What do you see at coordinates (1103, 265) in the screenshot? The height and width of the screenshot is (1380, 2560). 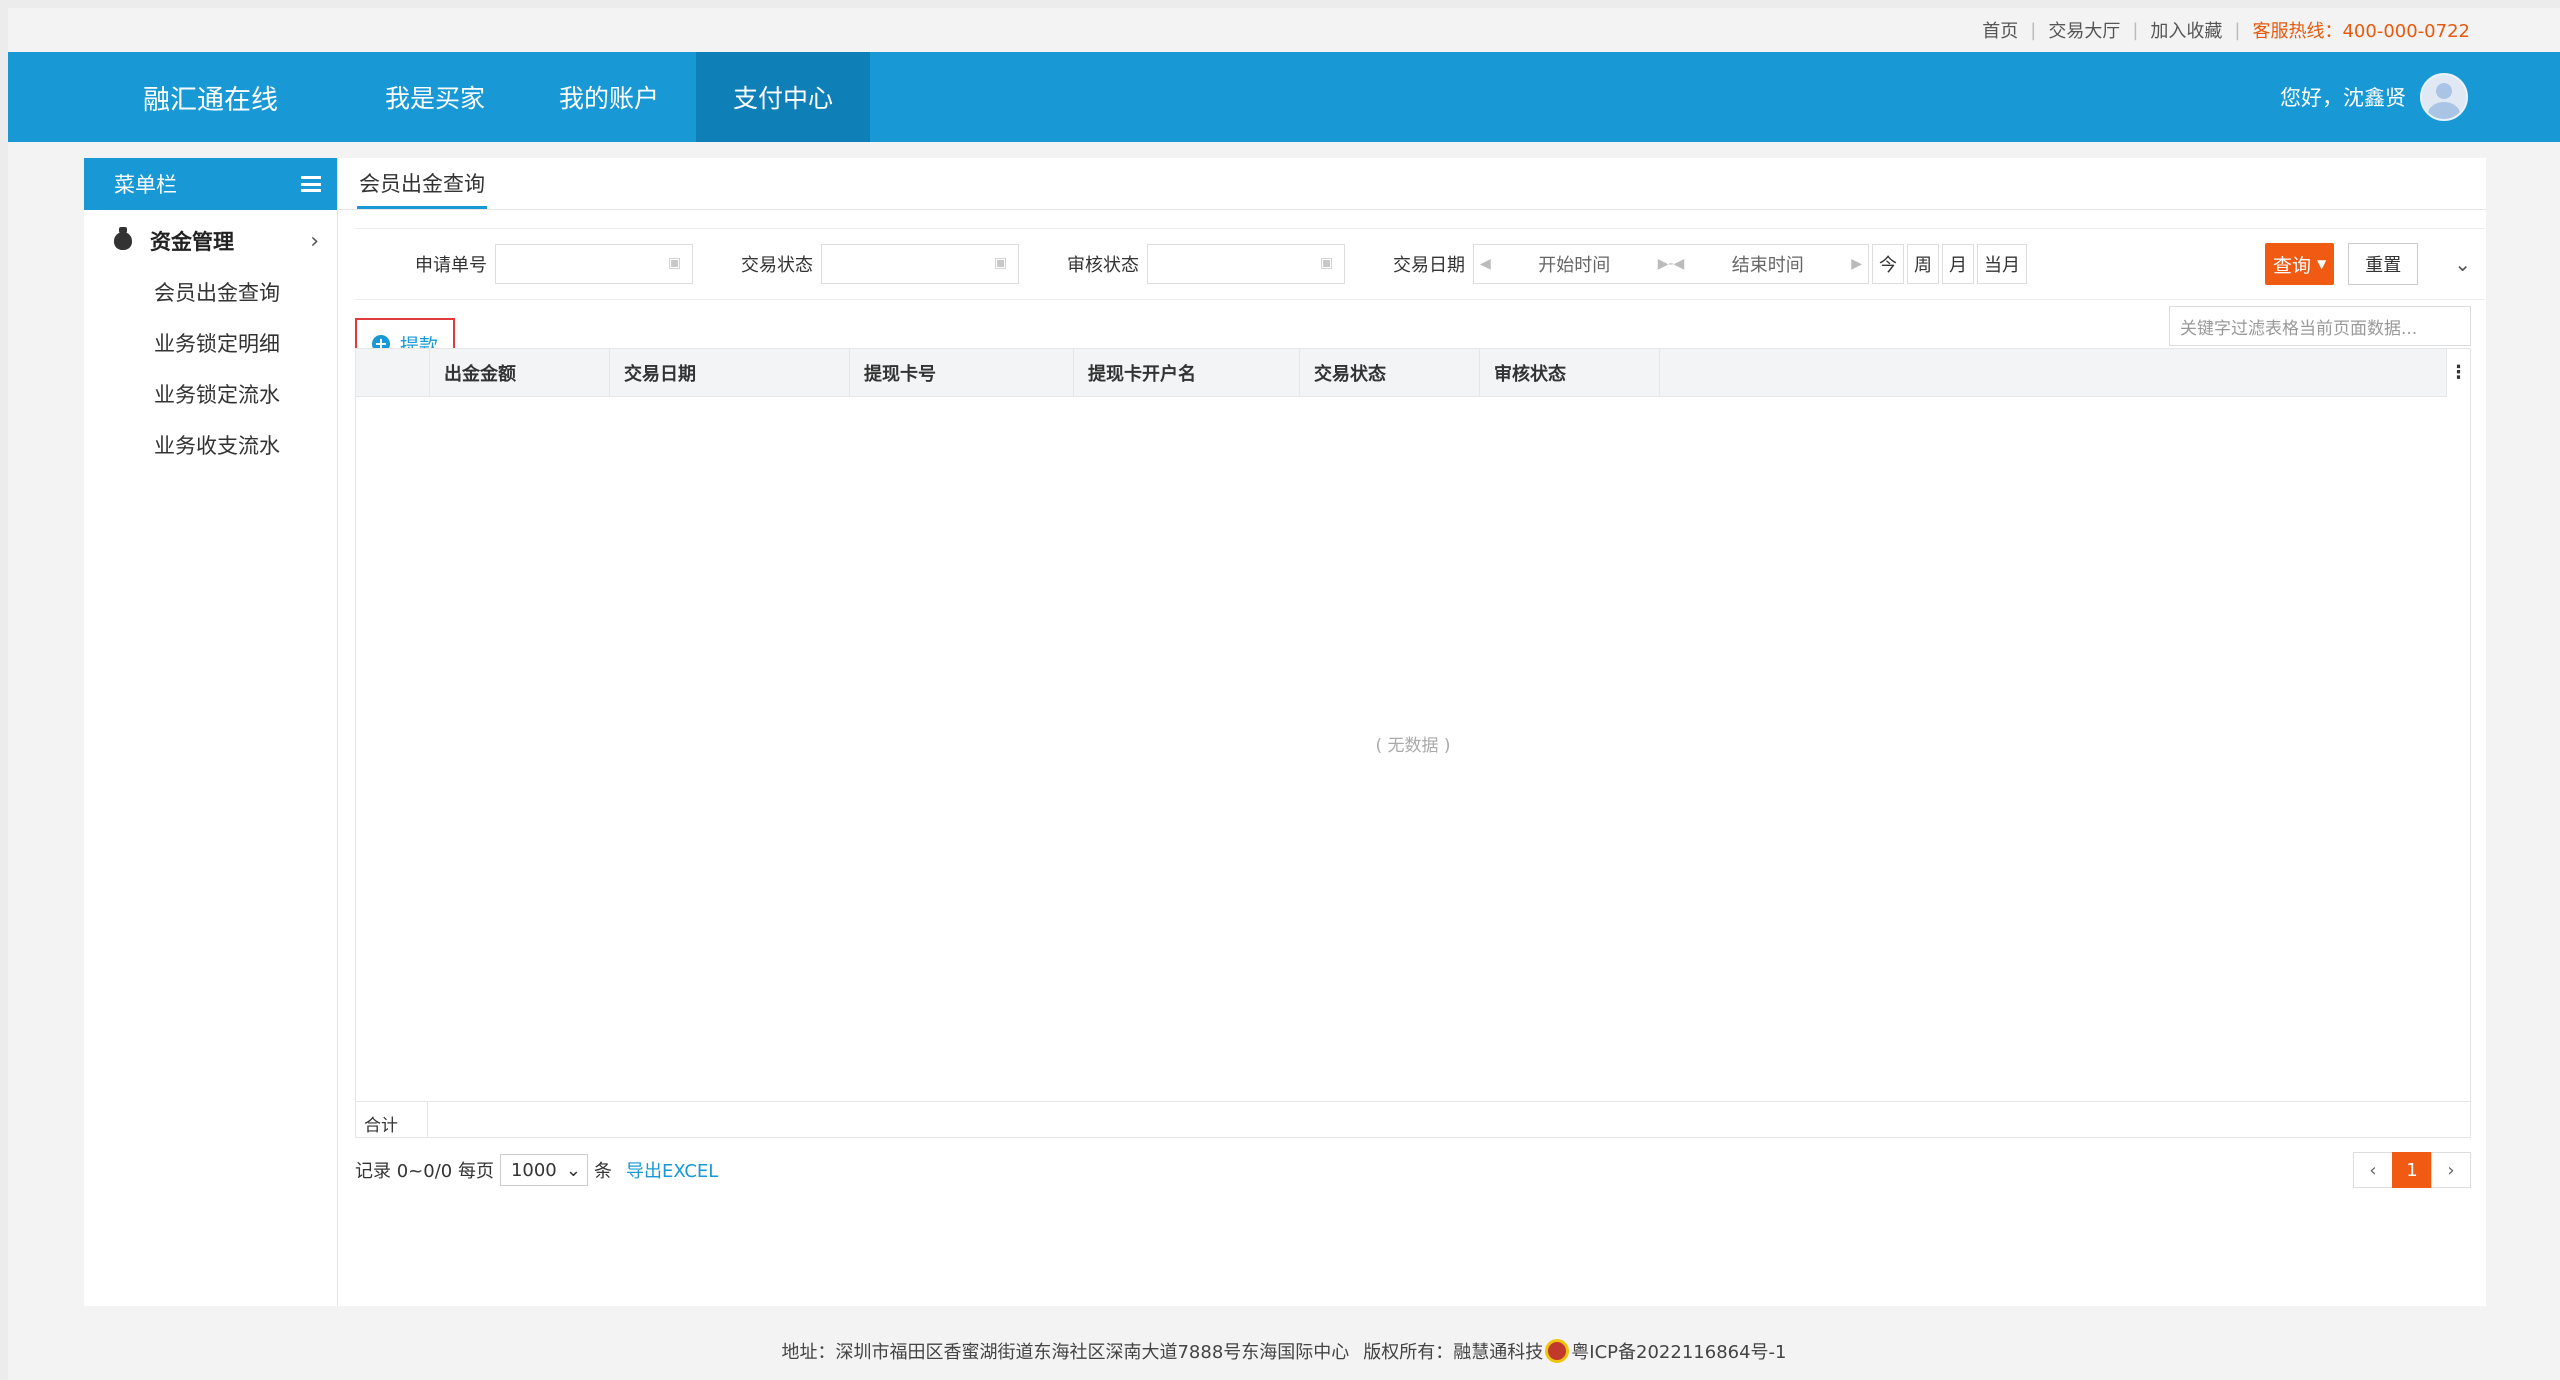 I see `audit-status-label: 审核状态` at bounding box center [1103, 265].